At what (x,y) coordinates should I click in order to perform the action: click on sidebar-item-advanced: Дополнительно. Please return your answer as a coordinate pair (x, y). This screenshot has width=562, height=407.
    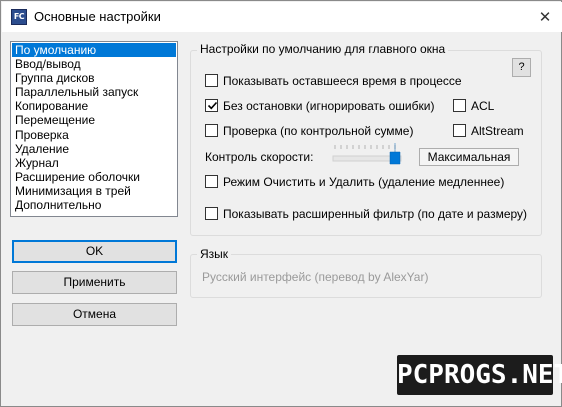
    Looking at the image, I should click on (94, 205).